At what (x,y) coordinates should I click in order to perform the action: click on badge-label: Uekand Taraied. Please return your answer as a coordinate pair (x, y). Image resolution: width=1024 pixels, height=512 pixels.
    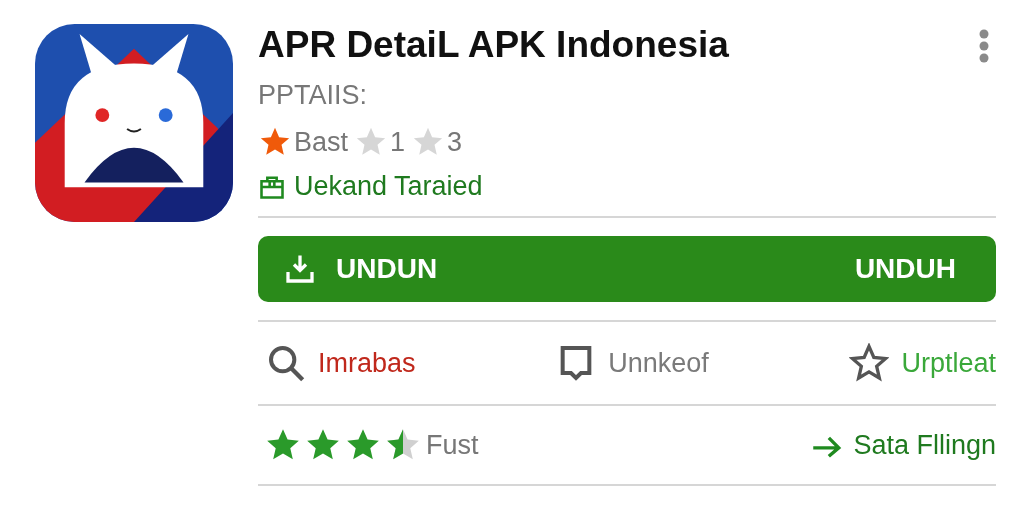
    Looking at the image, I should click on (388, 186).